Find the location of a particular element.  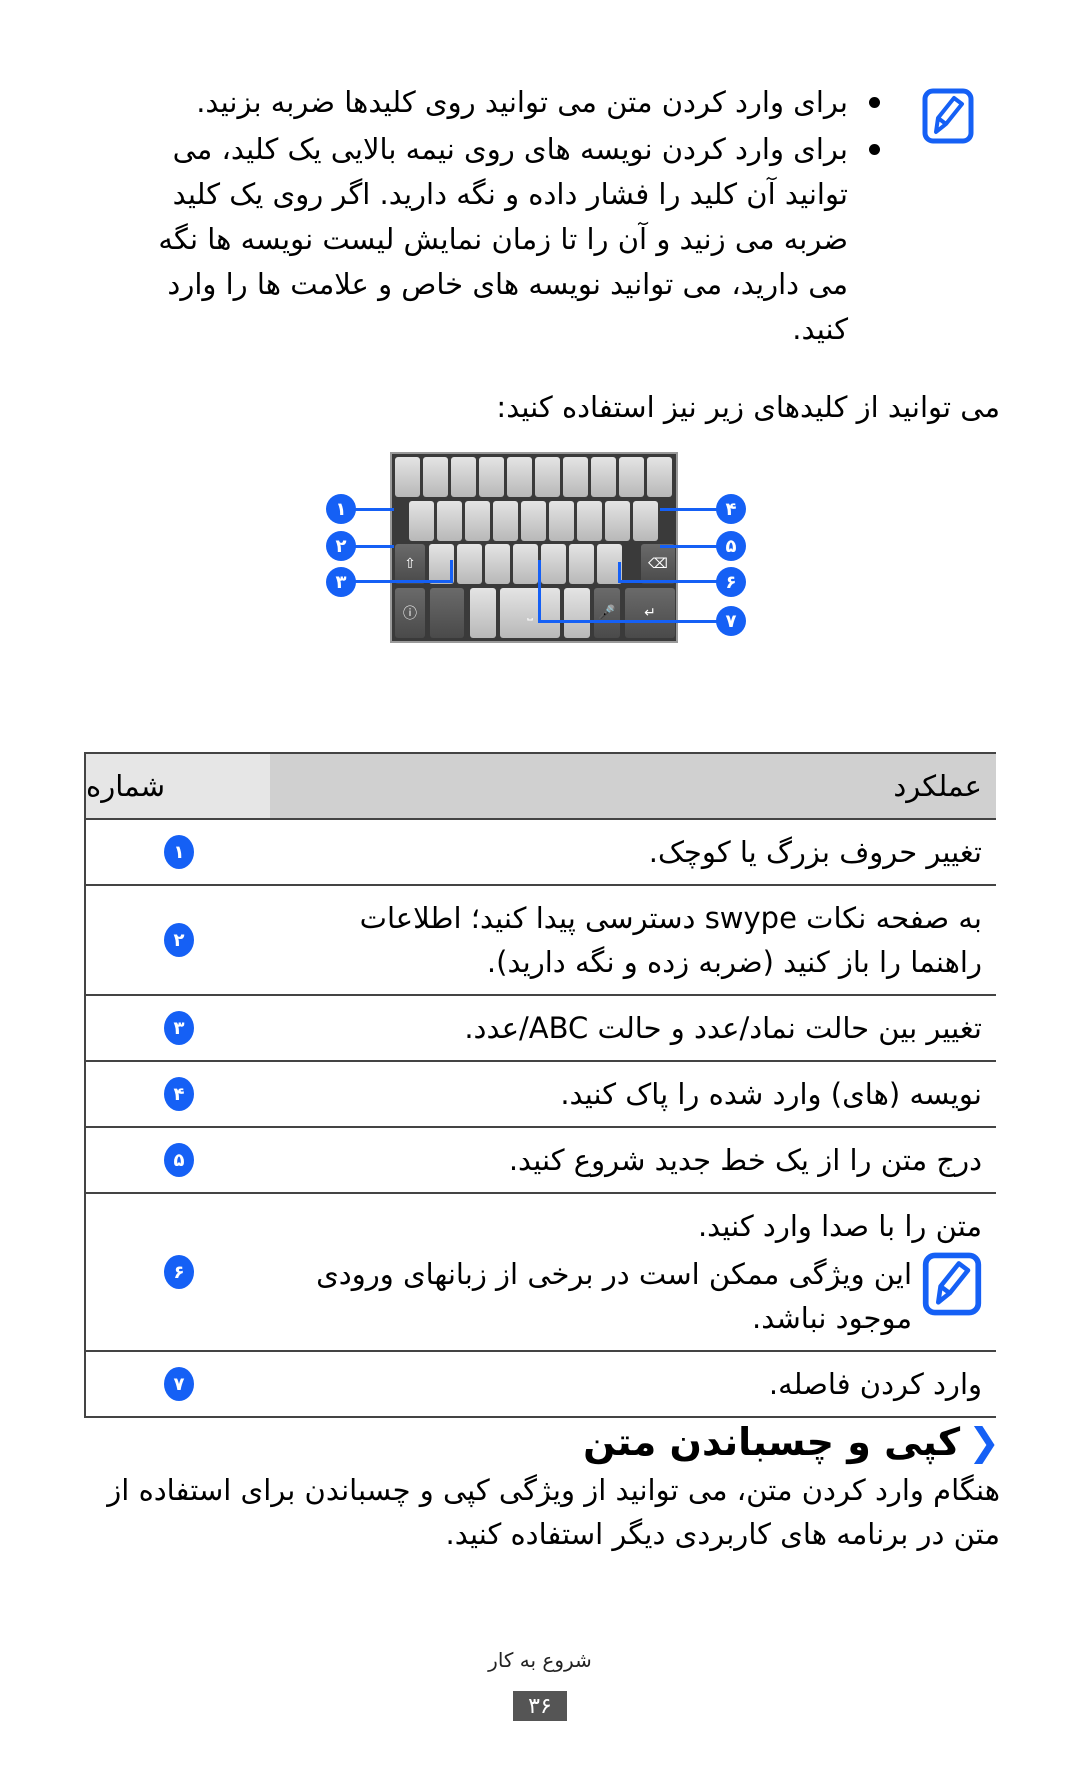

callout-badge-5: ۵ is located at coordinates (731, 546).